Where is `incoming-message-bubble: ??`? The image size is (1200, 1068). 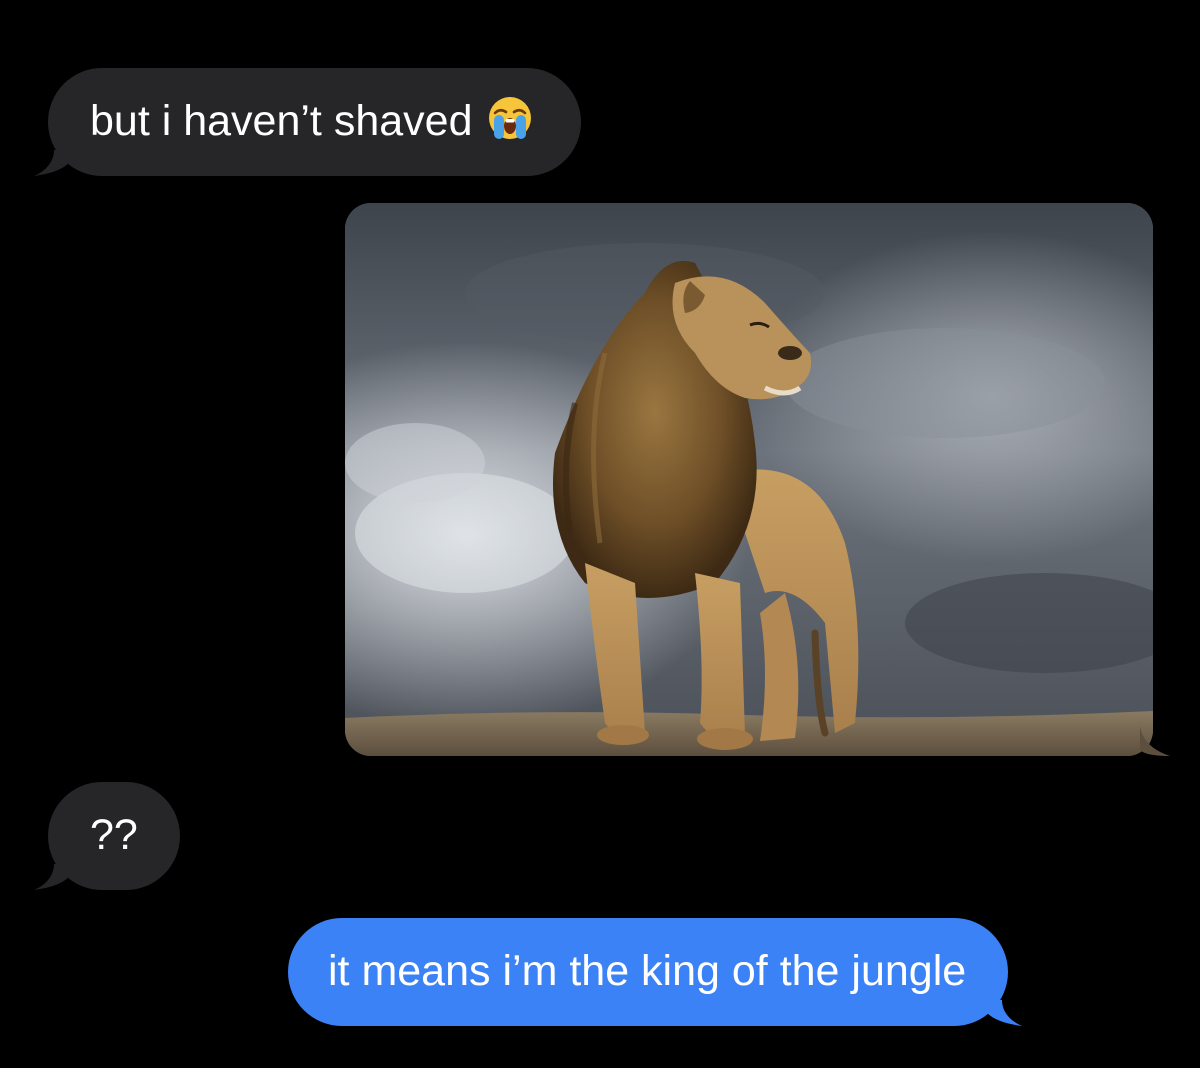 incoming-message-bubble: ?? is located at coordinates (107, 836).